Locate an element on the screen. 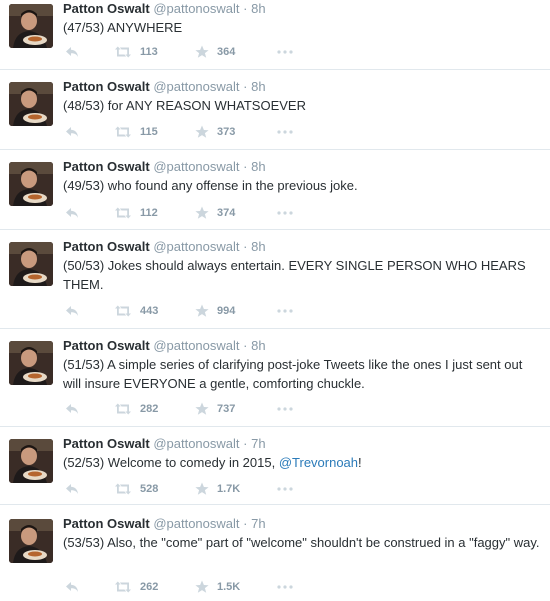  retweet-count: 115 is located at coordinates (149, 132).